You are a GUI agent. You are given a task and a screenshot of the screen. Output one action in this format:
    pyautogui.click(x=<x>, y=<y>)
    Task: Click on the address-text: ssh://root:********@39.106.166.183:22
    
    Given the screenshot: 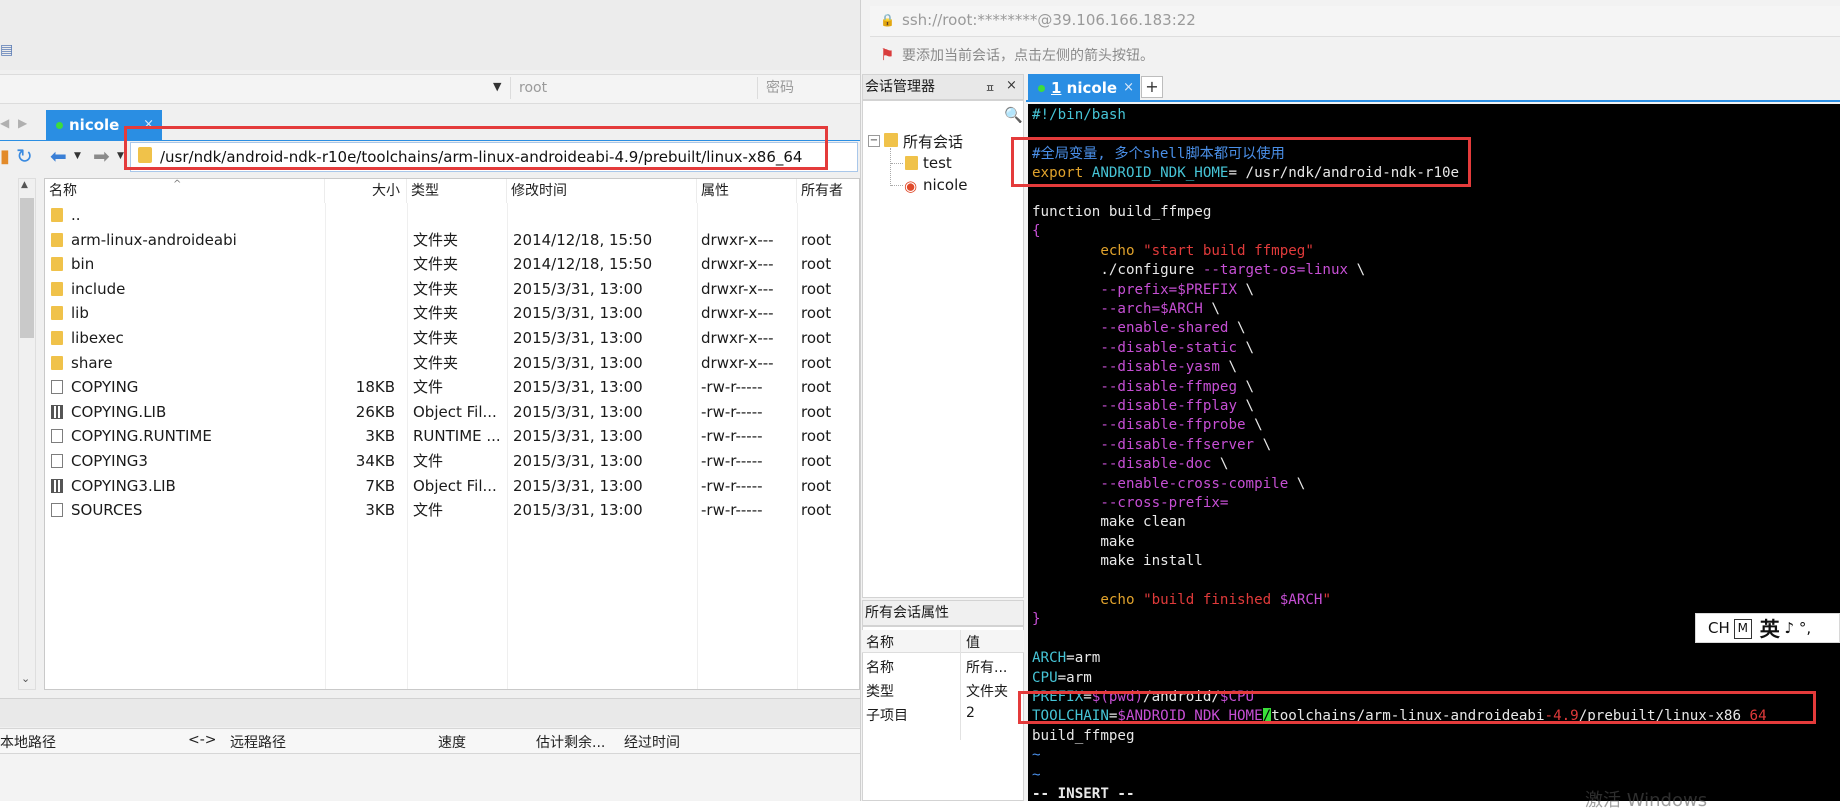 What is the action you would take?
    pyautogui.click(x=1049, y=20)
    